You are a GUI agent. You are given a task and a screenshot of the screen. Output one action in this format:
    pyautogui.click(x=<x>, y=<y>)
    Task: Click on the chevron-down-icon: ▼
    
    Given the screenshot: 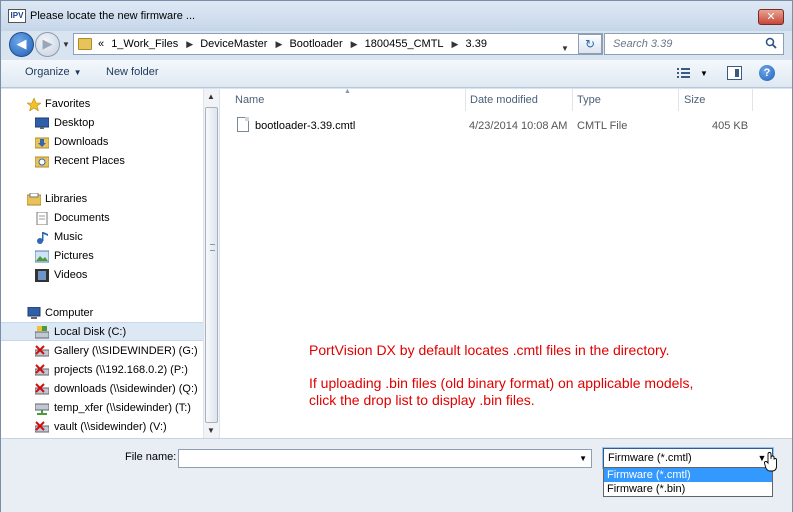 What is the action you would take?
    pyautogui.click(x=583, y=458)
    